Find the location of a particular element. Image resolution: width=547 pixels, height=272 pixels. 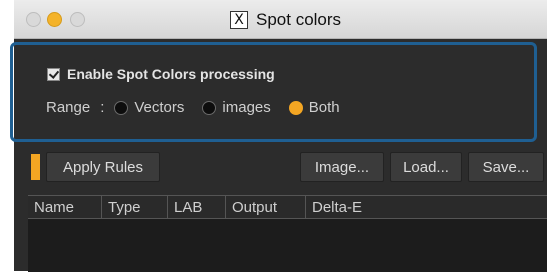

range-colon: : is located at coordinates (102, 107).